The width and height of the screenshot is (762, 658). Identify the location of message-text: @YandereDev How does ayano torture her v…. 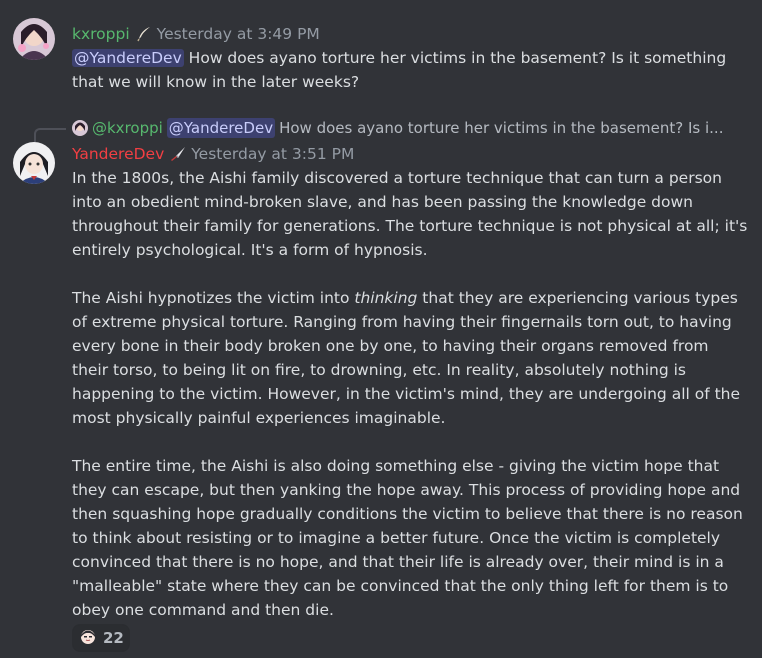
(410, 70).